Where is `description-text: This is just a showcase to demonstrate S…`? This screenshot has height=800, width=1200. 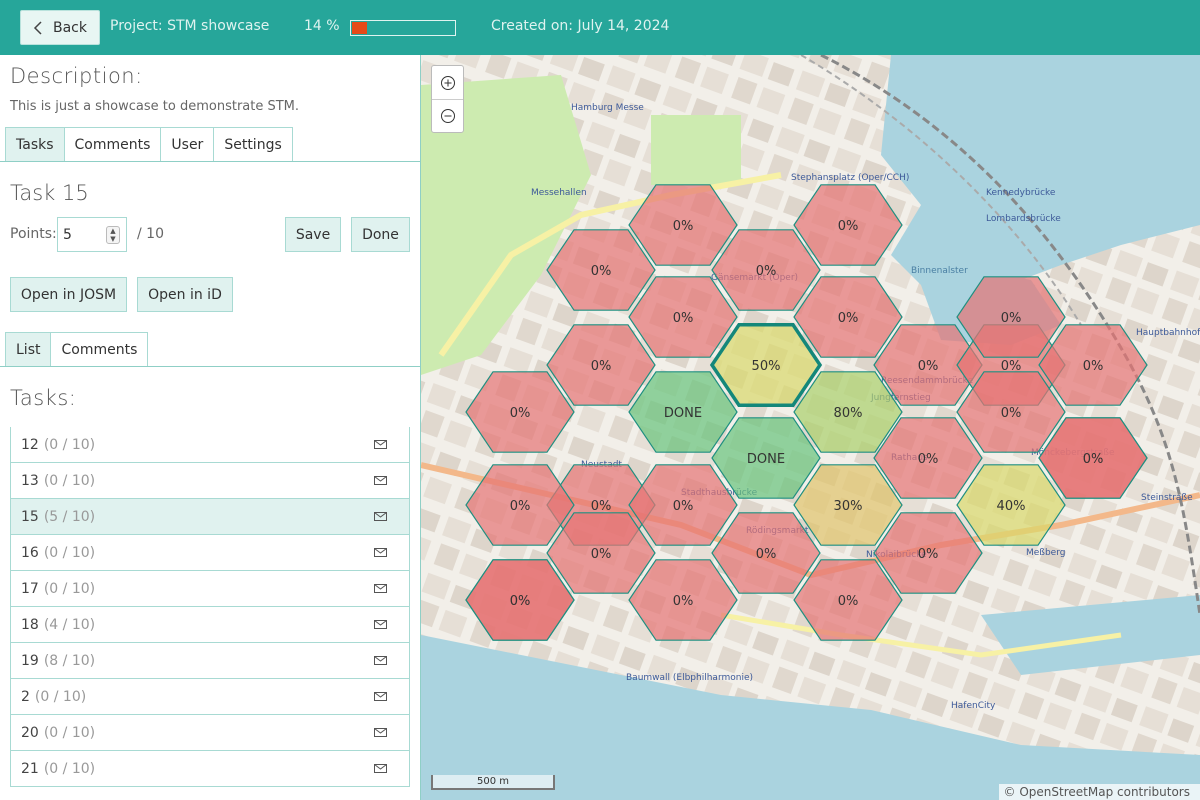
description-text: This is just a showcase to demonstrate S… is located at coordinates (155, 106).